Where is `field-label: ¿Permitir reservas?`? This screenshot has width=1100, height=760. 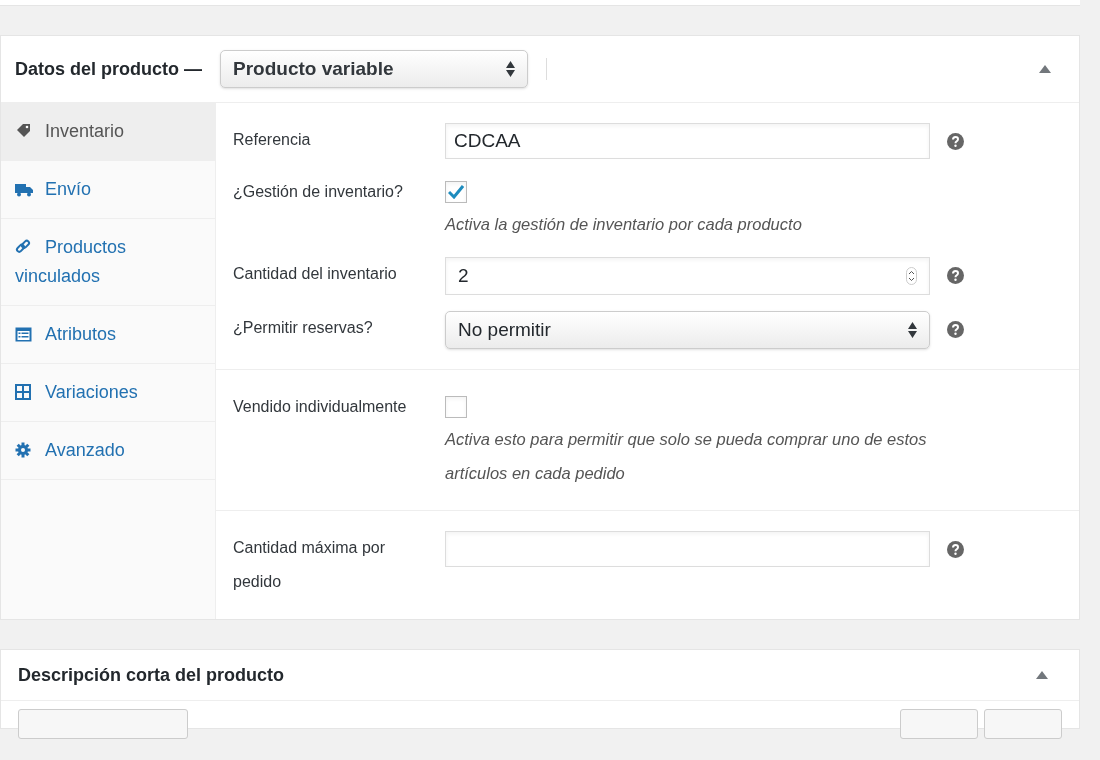
field-label: ¿Permitir reservas? is located at coordinates (303, 328).